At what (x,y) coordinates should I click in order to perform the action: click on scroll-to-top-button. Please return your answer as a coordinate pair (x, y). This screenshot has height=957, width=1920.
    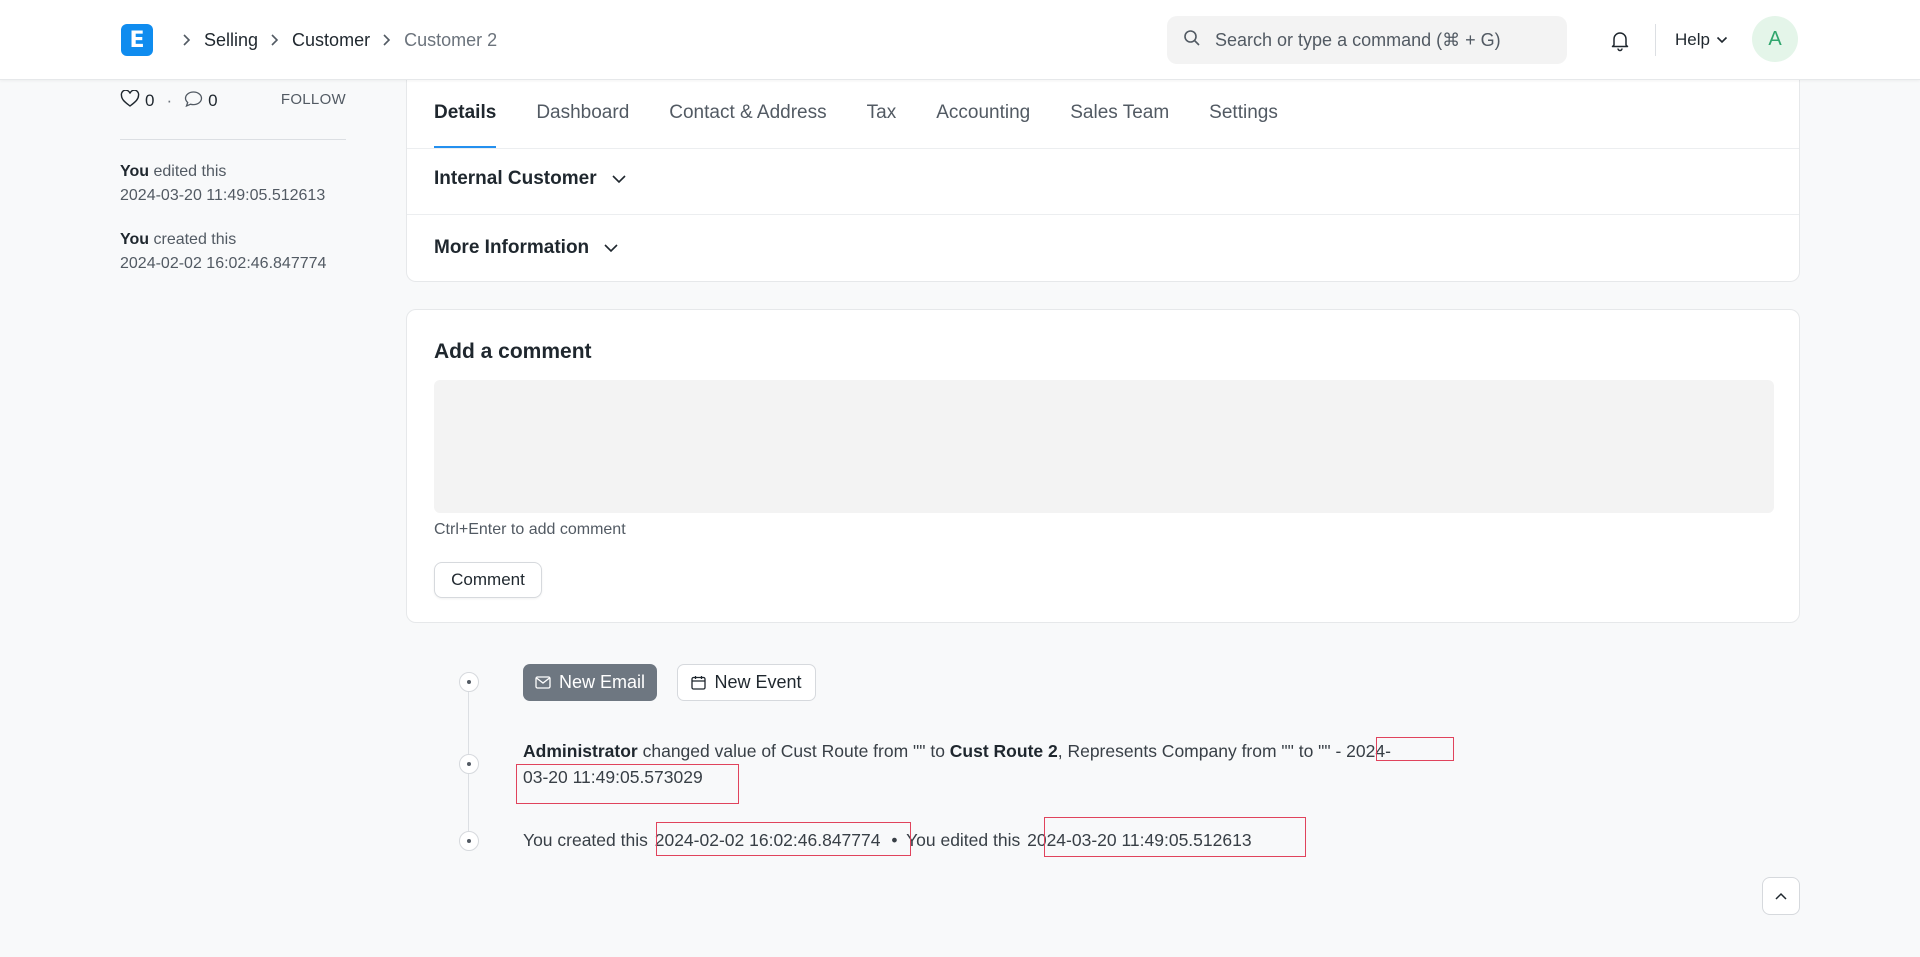
    Looking at the image, I should click on (1781, 896).